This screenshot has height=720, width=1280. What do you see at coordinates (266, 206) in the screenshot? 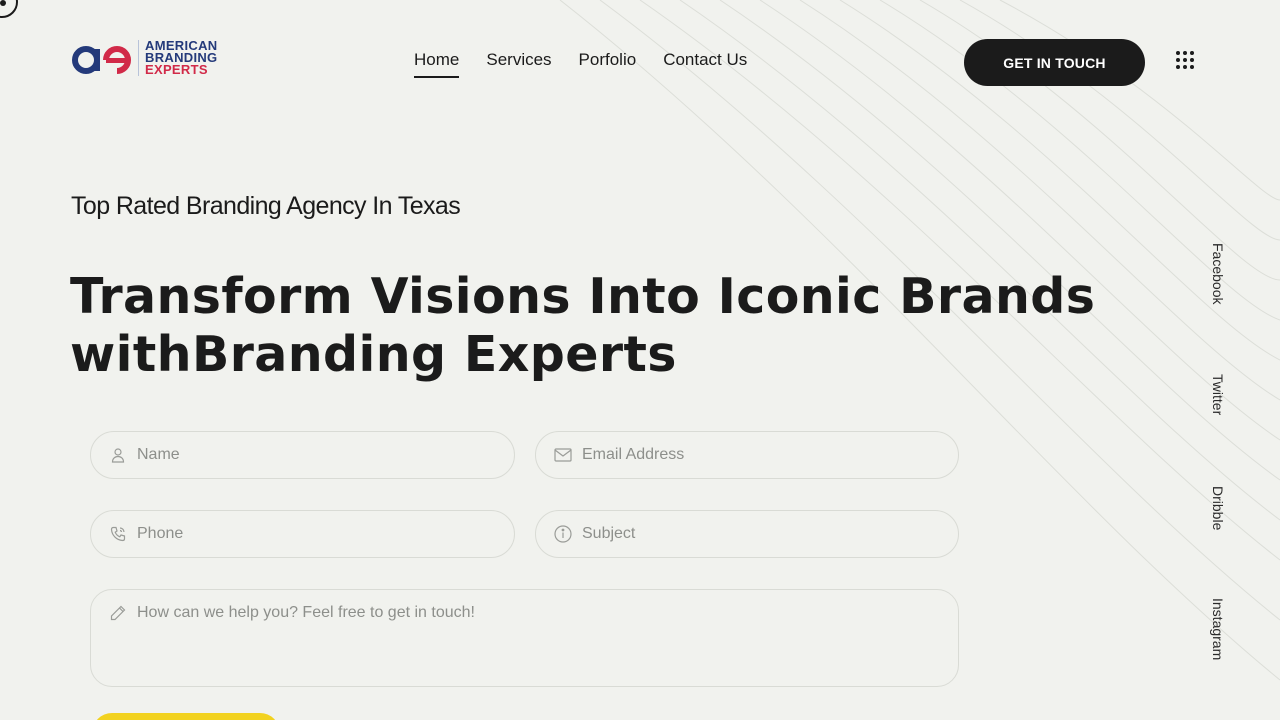
I see `hero-eyebrow: Top Rated Branding Agency In Texas` at bounding box center [266, 206].